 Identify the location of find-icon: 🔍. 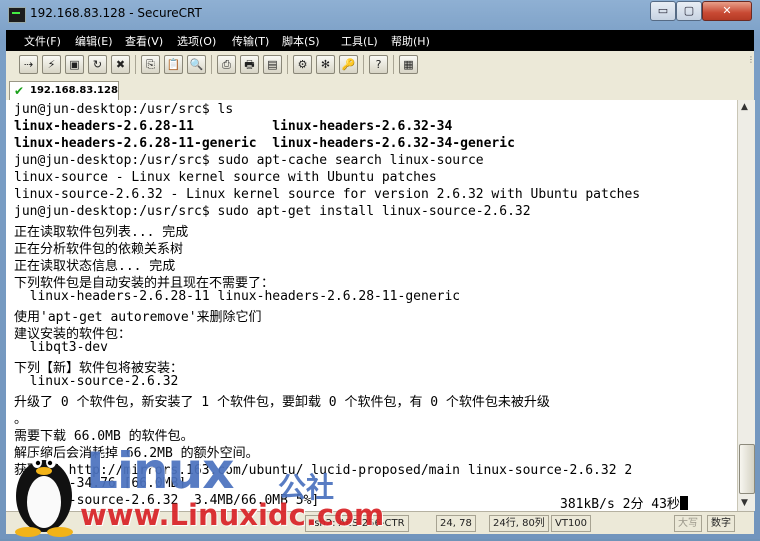
(196, 64).